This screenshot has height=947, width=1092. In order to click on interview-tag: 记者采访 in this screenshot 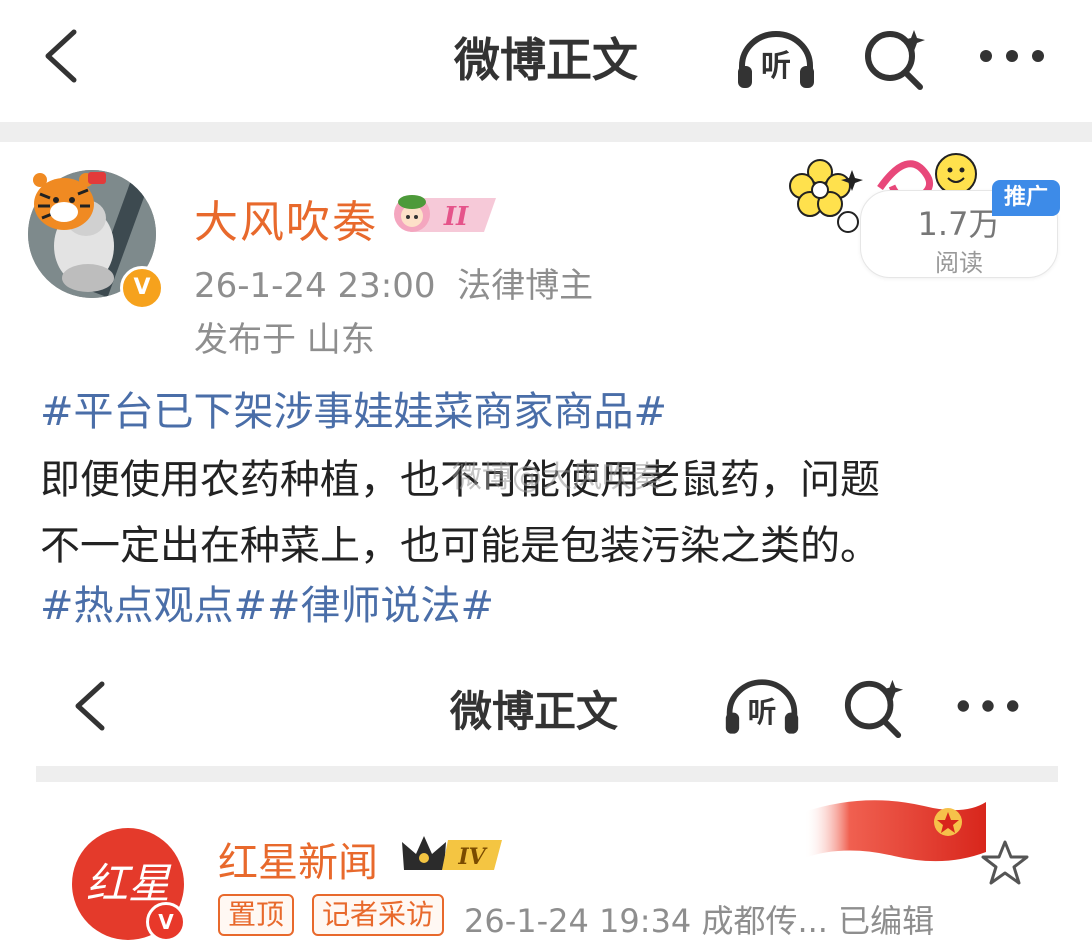, I will do `click(378, 915)`.